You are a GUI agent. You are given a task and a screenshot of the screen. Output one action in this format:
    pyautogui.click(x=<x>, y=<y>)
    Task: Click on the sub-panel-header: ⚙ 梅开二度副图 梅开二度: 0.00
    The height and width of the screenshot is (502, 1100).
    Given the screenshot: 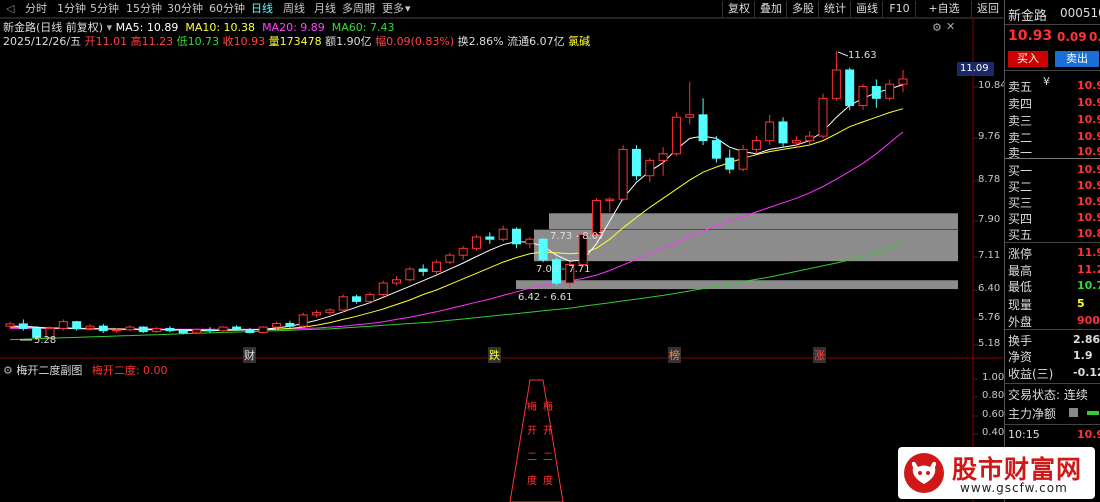 What is the action you would take?
    pyautogui.click(x=85, y=370)
    